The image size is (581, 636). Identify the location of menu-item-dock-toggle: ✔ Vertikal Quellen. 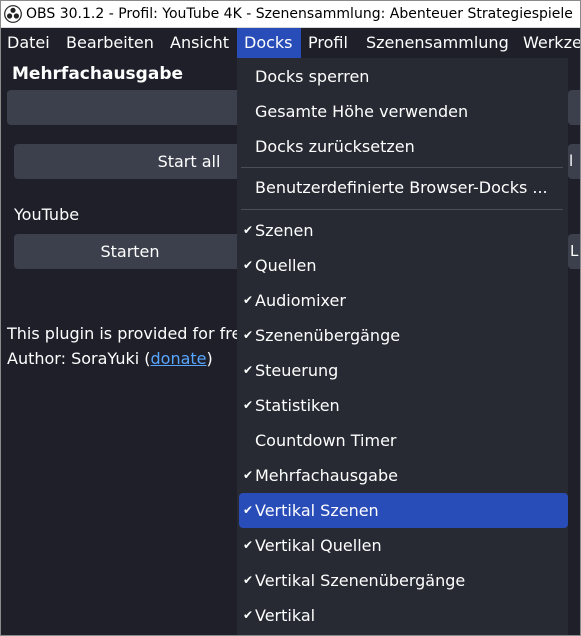
(403, 545).